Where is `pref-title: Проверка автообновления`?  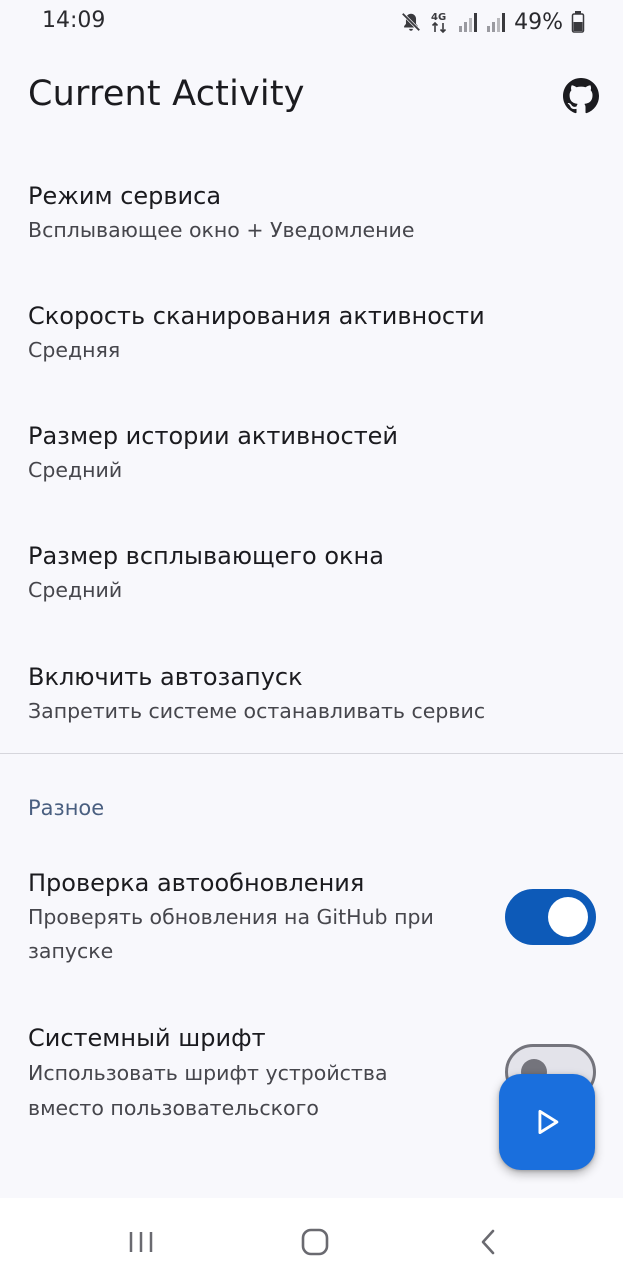 pref-title: Проверка автообновления is located at coordinates (196, 883).